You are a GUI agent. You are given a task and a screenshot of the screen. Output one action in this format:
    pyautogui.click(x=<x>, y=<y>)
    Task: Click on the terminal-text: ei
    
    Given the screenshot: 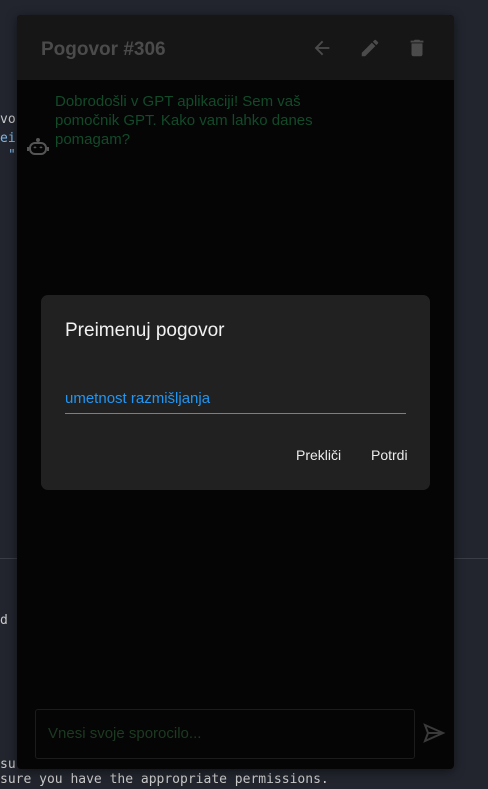 What is the action you would take?
    pyautogui.click(x=8, y=138)
    